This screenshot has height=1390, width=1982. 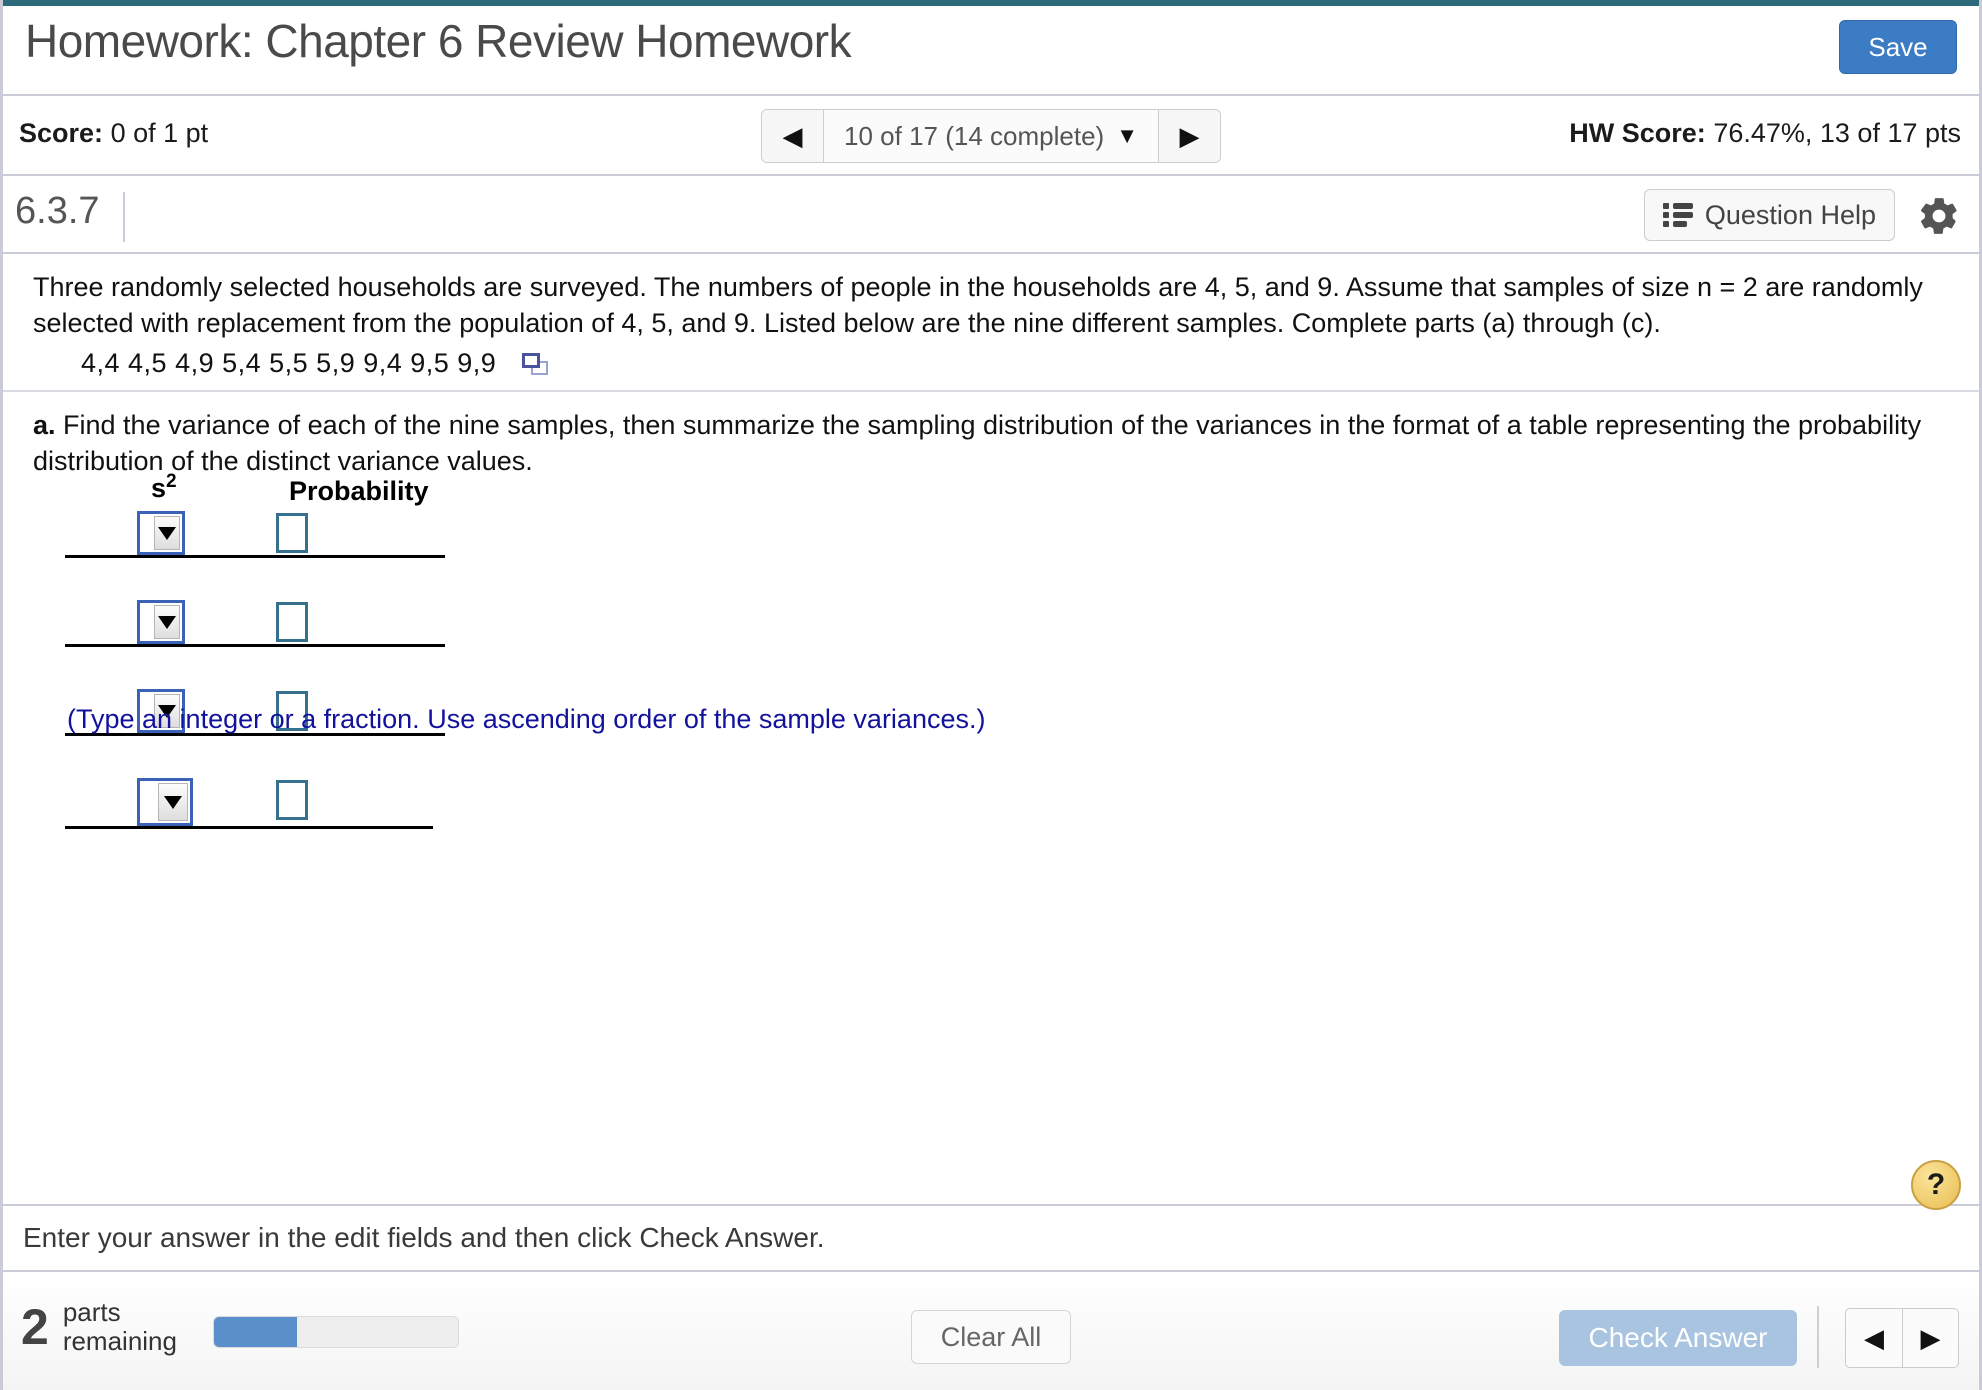 I want to click on next-question-button: ▶, so click(x=1188, y=136).